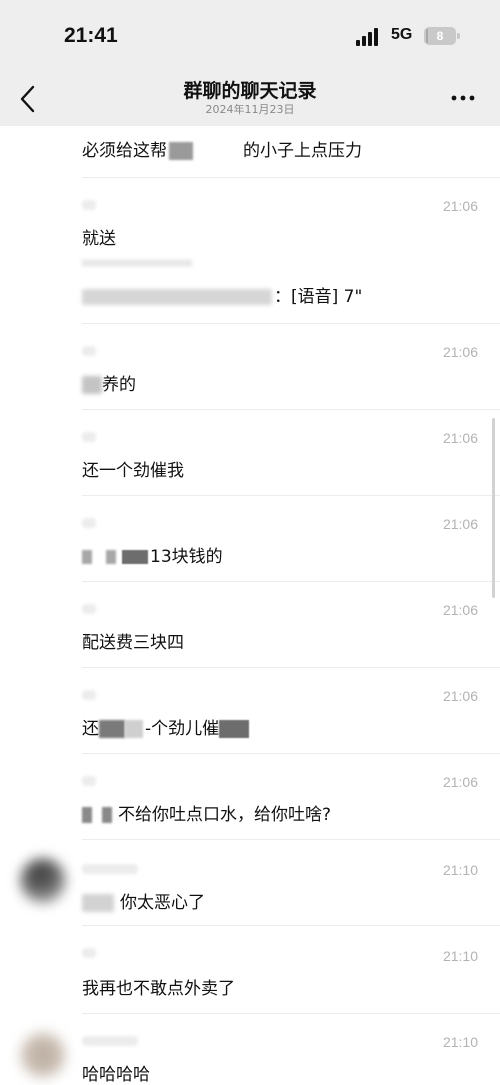 Image resolution: width=500 pixels, height=1085 pixels. I want to click on list-item: 21:10 我再也不敢点外卖了, so click(250, 970).